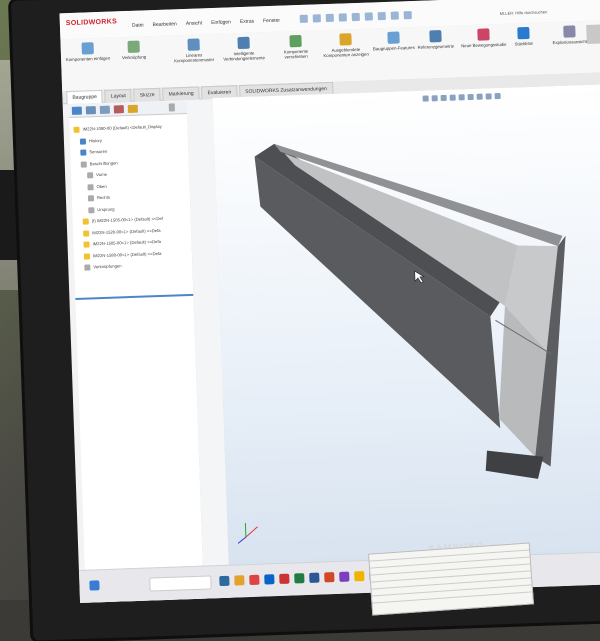 Image resolution: width=600 pixels, height=641 pixels. What do you see at coordinates (172, 107) in the screenshot?
I see `collapse-panel-icon` at bounding box center [172, 107].